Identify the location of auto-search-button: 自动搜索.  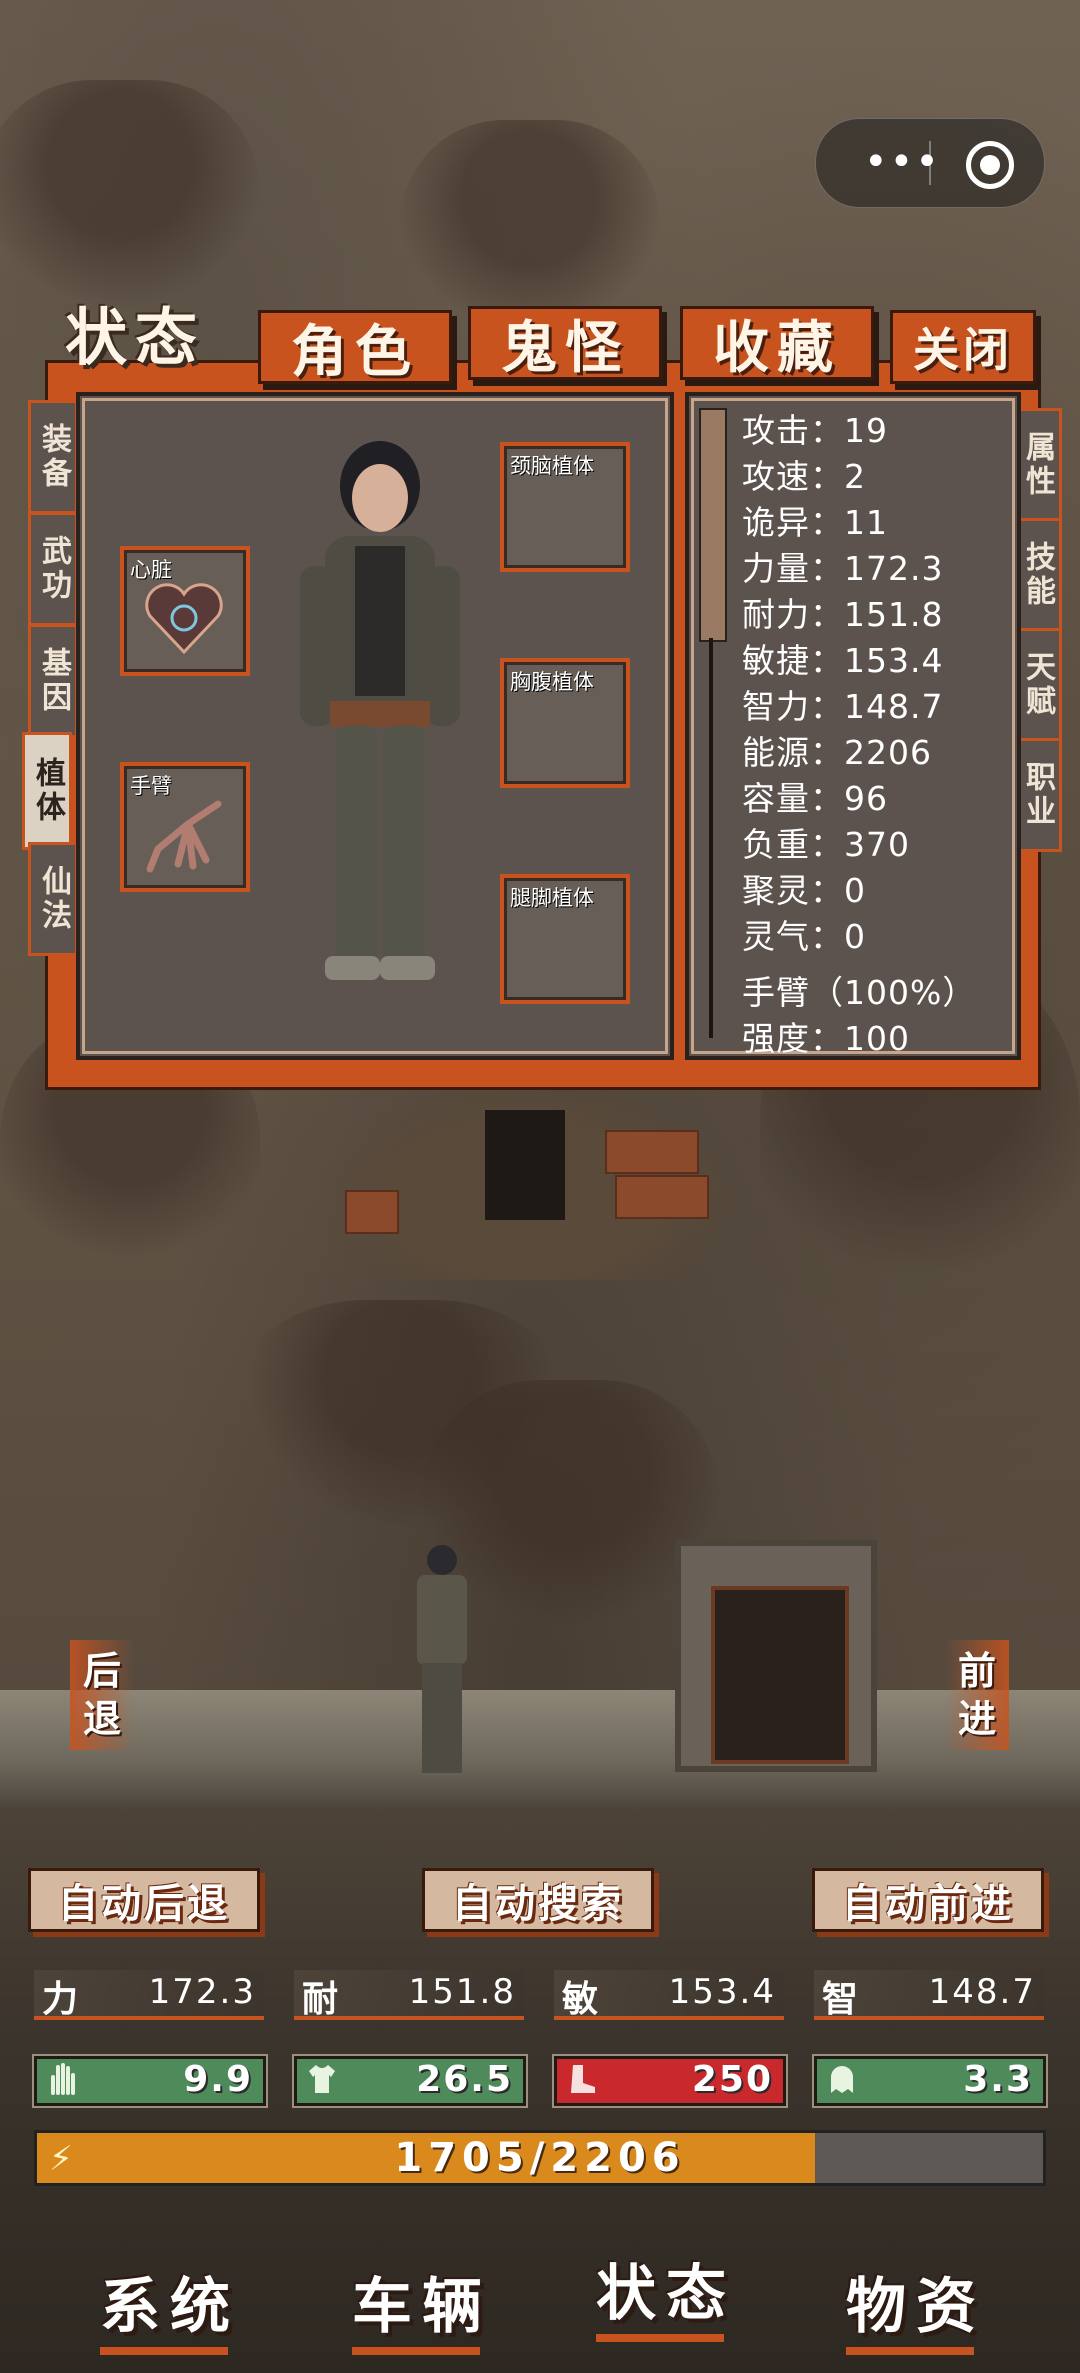
(538, 1900).